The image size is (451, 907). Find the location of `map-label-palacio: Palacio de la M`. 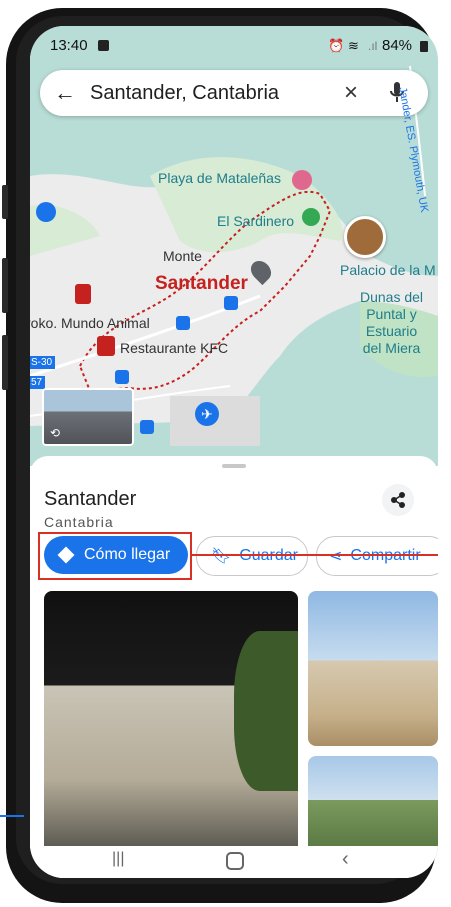

map-label-palacio: Palacio de la M is located at coordinates (388, 270).